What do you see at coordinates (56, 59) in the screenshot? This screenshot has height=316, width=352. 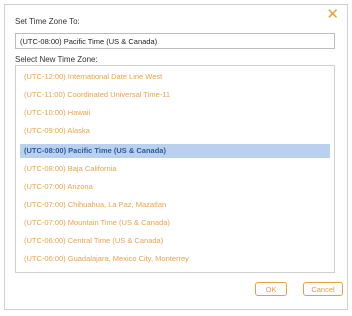 I see `select-new-time-zone-label: Select New Time Zone:` at bounding box center [56, 59].